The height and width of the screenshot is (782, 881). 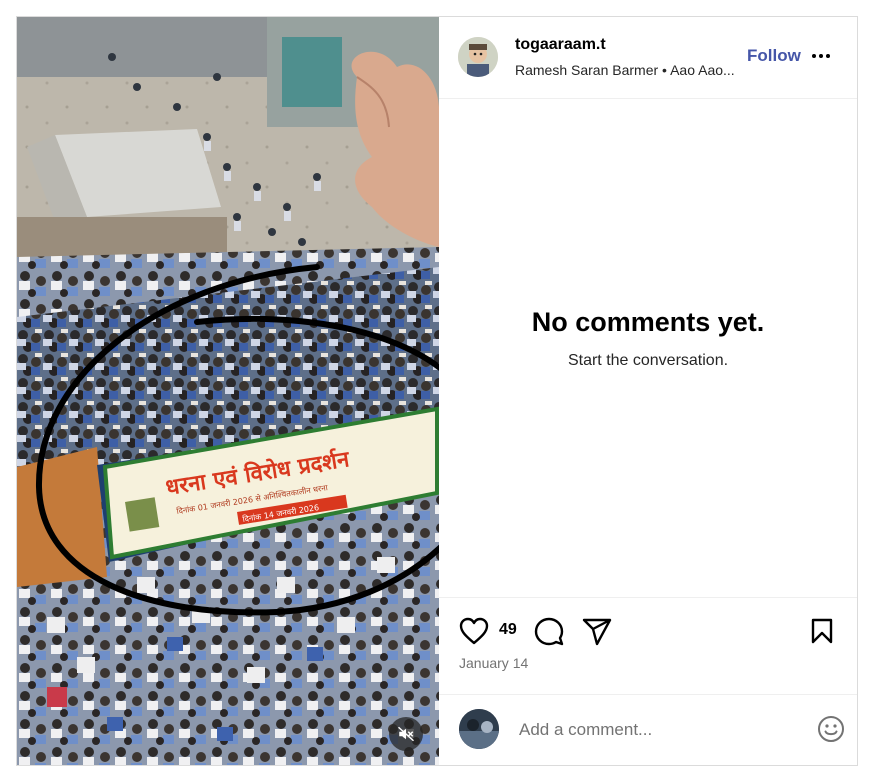 I want to click on bookmark-icon, so click(x=822, y=631).